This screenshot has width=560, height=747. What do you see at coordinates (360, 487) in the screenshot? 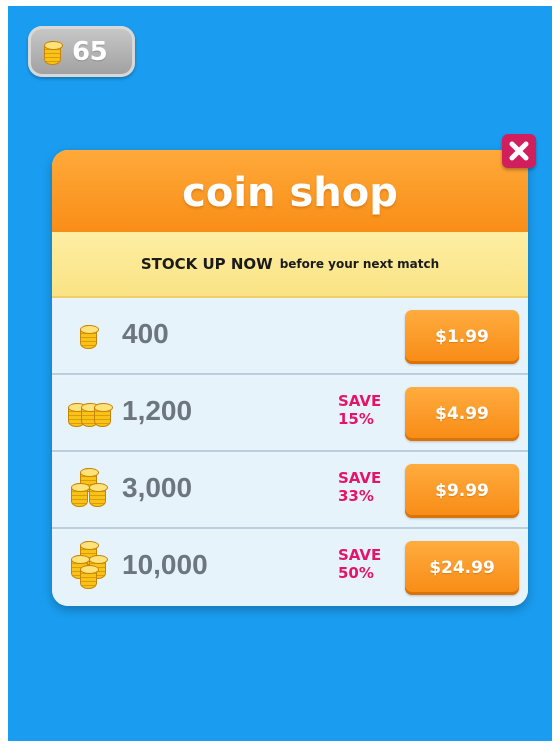
I see `save-badge: SAVE 33%` at bounding box center [360, 487].